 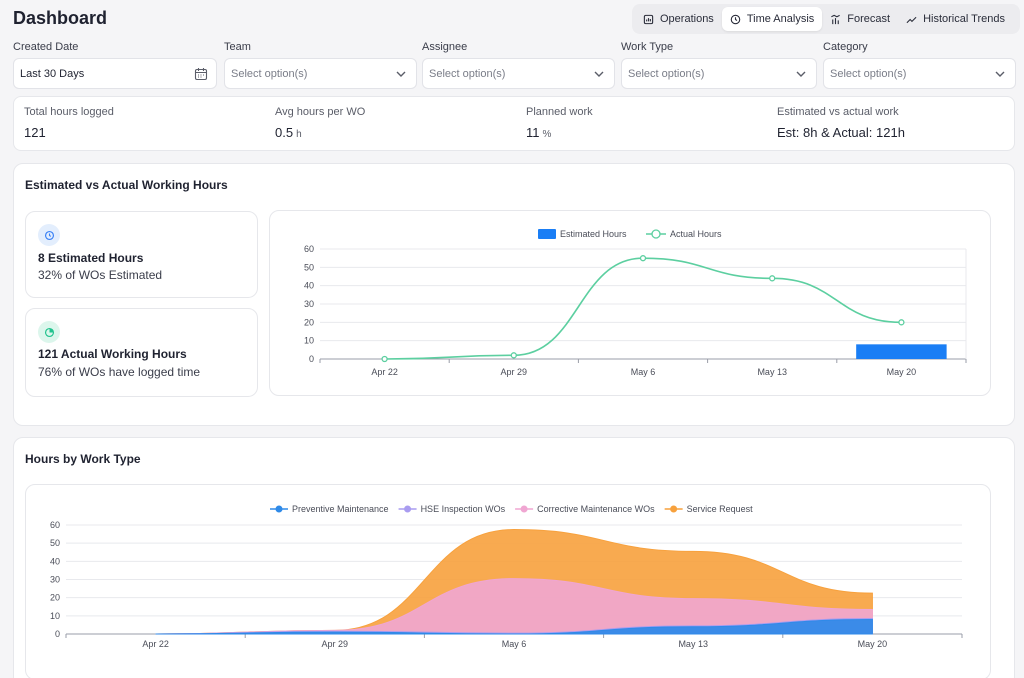 I want to click on kpi-label: Estimated vs actual work, so click(x=838, y=112).